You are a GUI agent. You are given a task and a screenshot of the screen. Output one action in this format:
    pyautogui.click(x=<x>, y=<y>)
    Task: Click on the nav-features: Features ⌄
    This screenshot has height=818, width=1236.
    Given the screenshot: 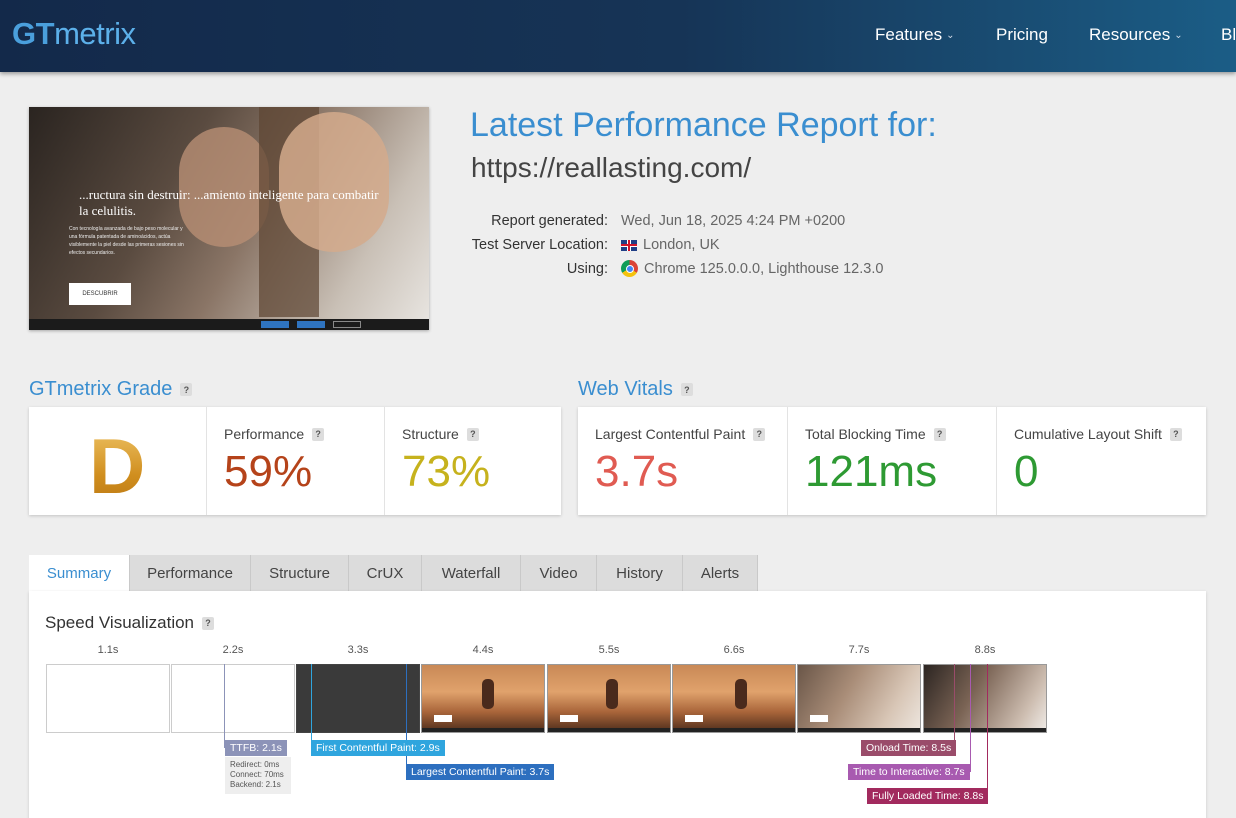 What is the action you would take?
    pyautogui.click(x=914, y=35)
    